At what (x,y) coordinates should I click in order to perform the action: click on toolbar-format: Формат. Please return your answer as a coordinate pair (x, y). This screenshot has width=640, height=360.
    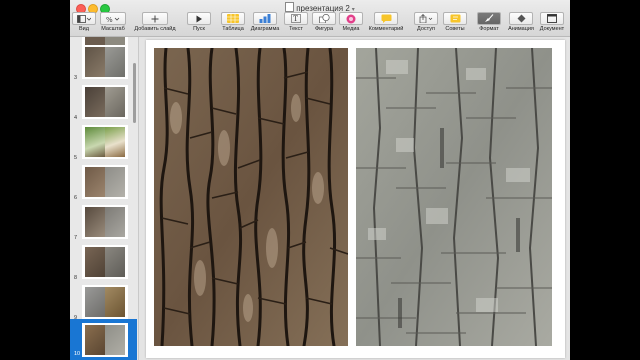
    Looking at the image, I should click on (489, 23).